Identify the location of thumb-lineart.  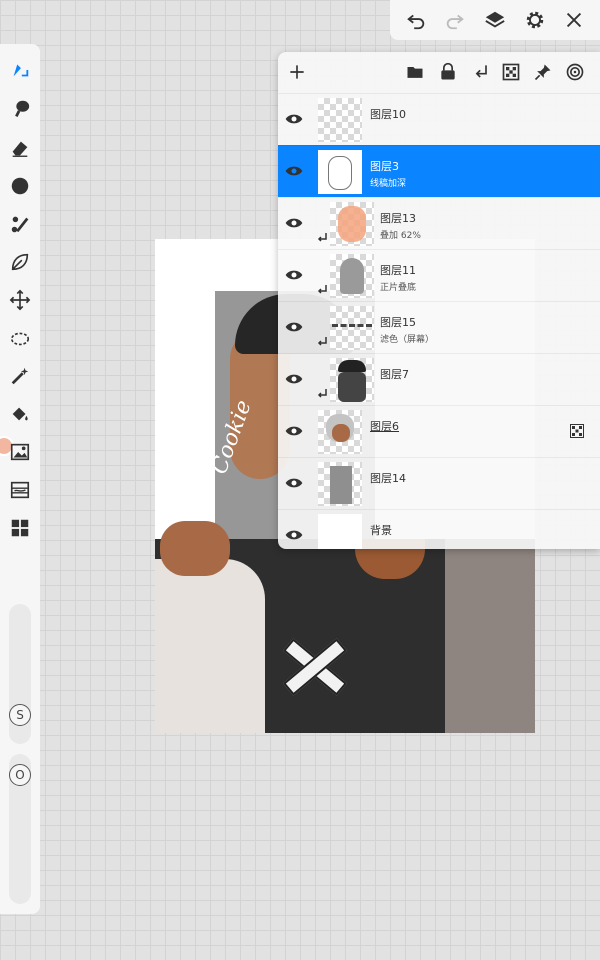
(340, 173).